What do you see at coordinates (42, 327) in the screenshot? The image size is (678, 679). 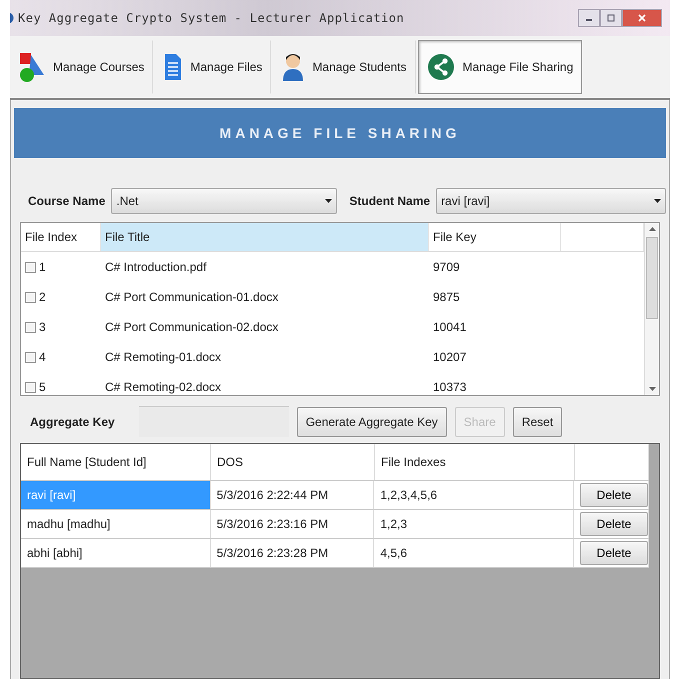 I see `table-cell: 3` at bounding box center [42, 327].